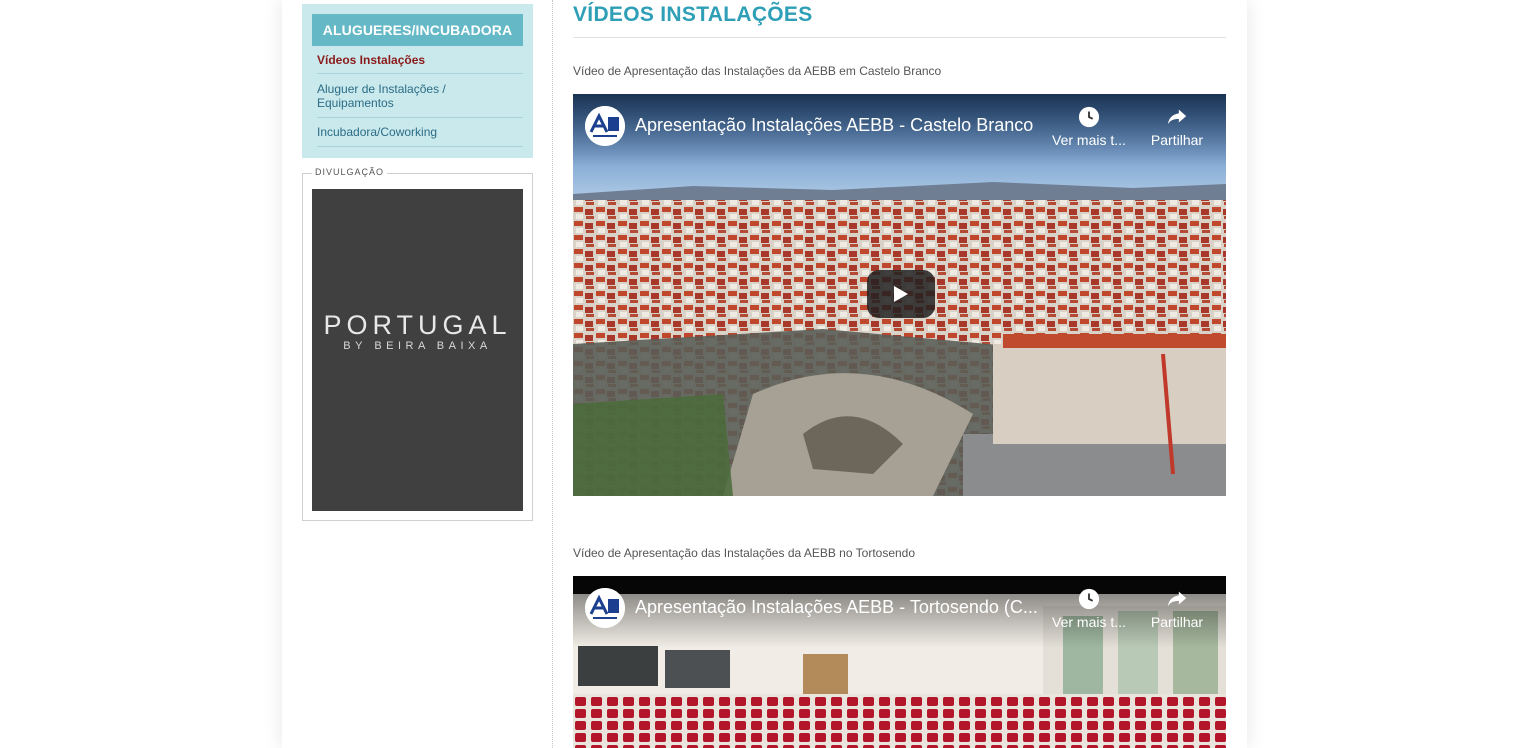  I want to click on banner-subtitle: BY BEIRA BAIXA, so click(417, 346).